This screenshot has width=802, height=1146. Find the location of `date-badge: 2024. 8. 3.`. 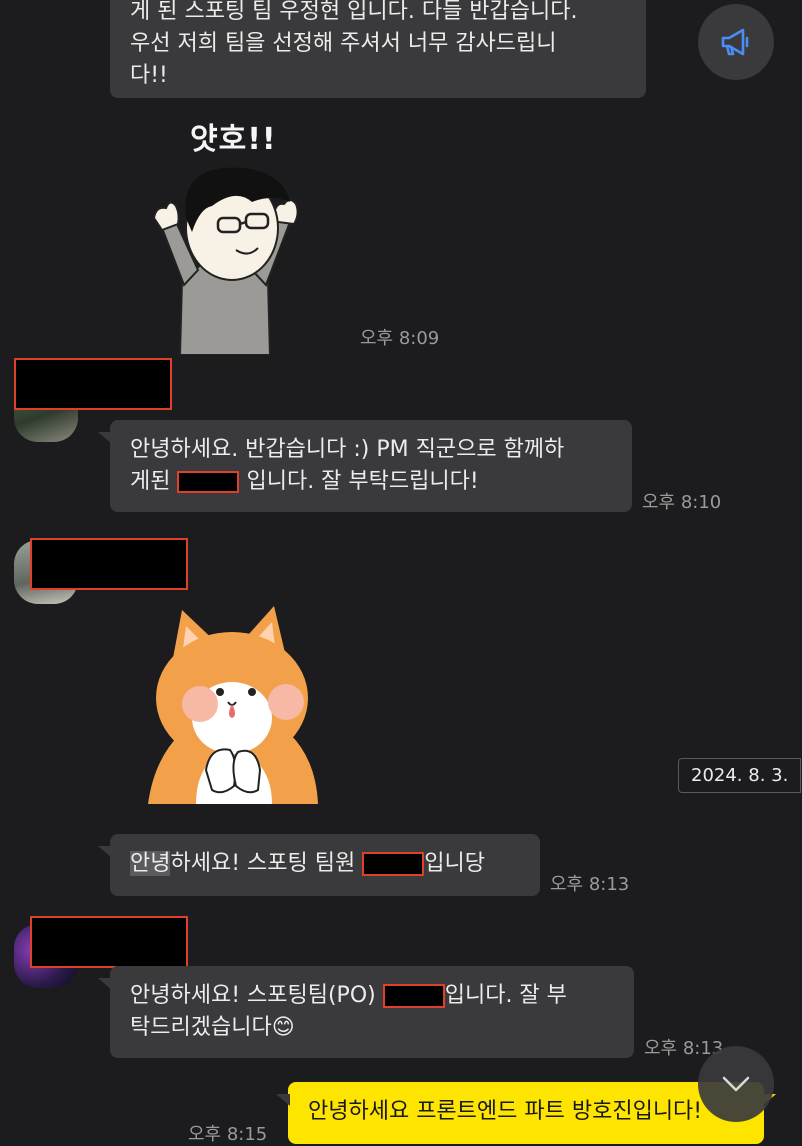

date-badge: 2024. 8. 3. is located at coordinates (740, 775).